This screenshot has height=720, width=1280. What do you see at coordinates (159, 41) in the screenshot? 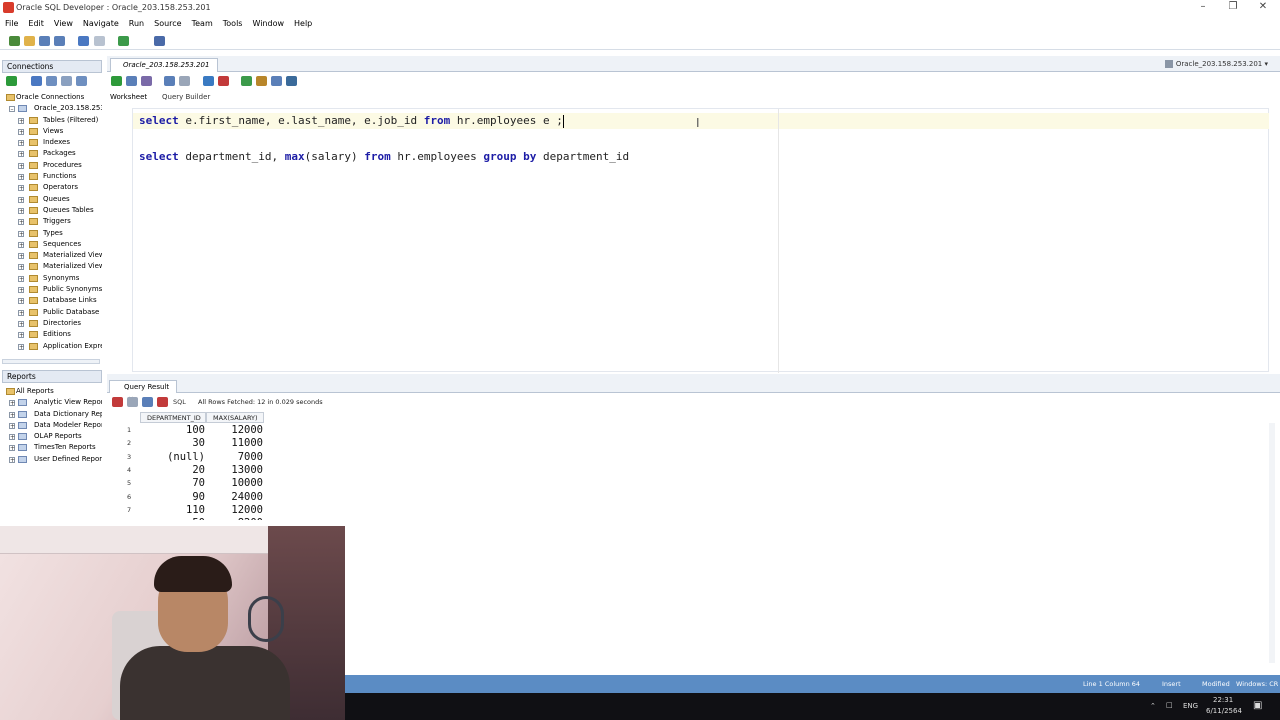
I see `sql-worksheet-icon` at bounding box center [159, 41].